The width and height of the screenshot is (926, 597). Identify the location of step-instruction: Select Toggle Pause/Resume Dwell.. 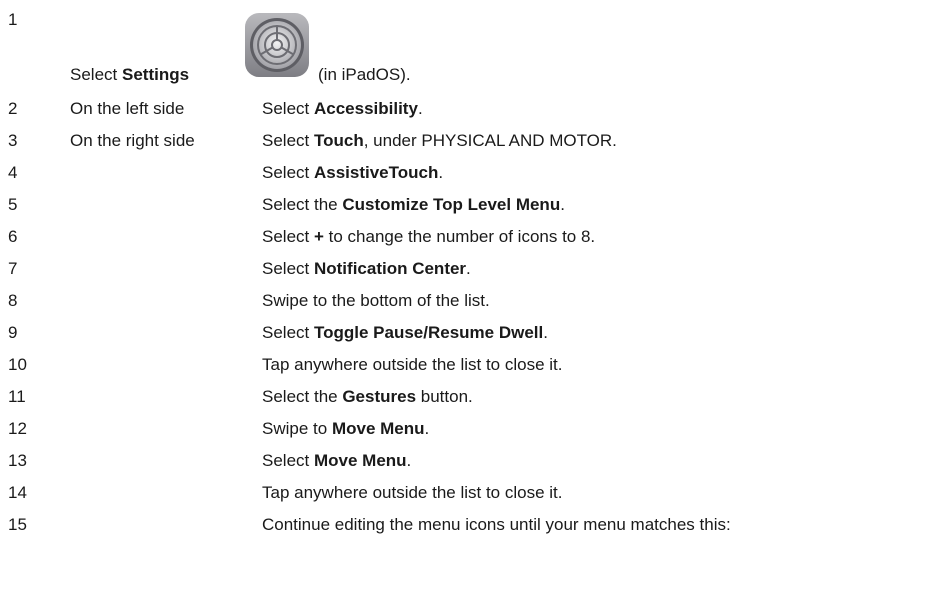
(405, 333).